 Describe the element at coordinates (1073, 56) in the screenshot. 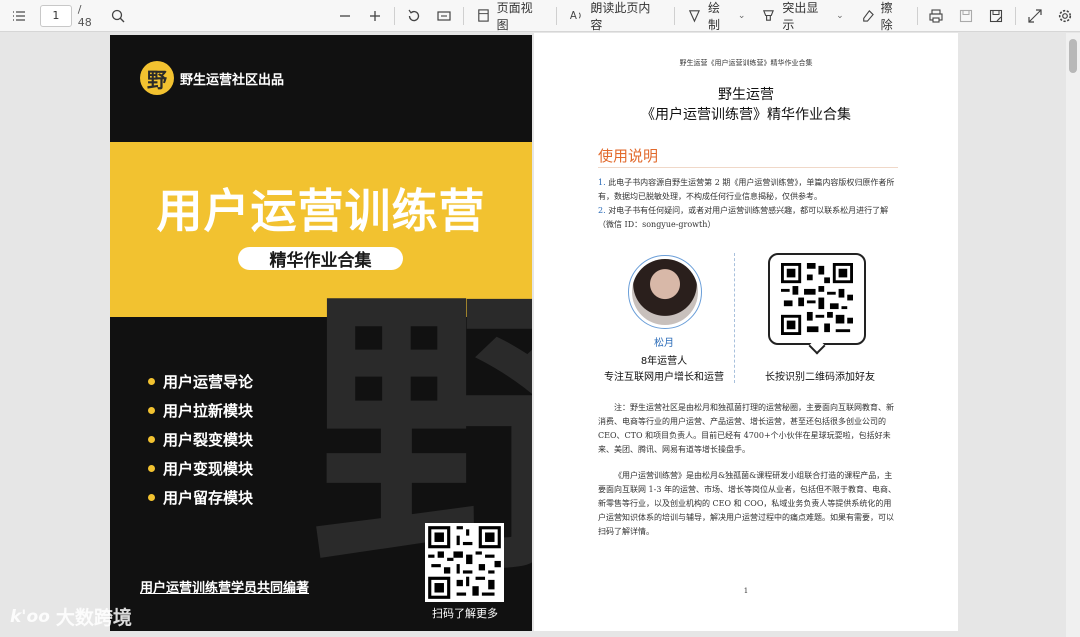

I see `scrollbar-thumb` at that location.